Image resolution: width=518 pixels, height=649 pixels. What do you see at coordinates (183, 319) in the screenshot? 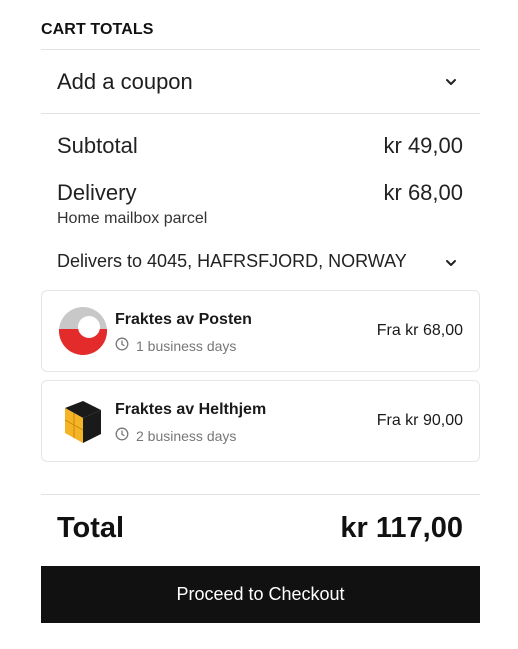
I see `shipping-option-name: Fraktes av Posten` at bounding box center [183, 319].